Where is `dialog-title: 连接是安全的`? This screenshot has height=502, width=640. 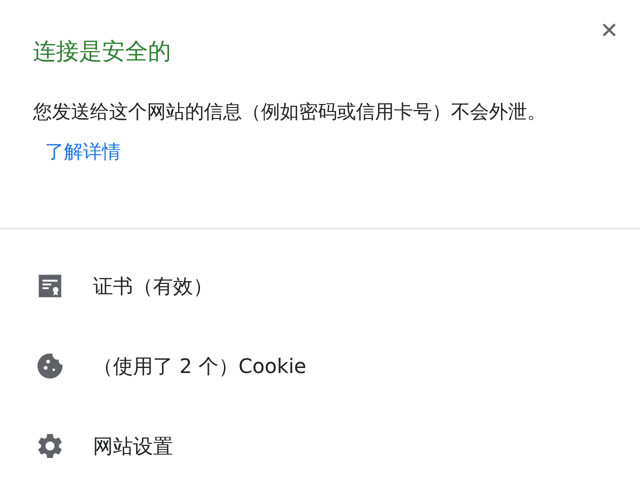 dialog-title: 连接是安全的 is located at coordinates (102, 52).